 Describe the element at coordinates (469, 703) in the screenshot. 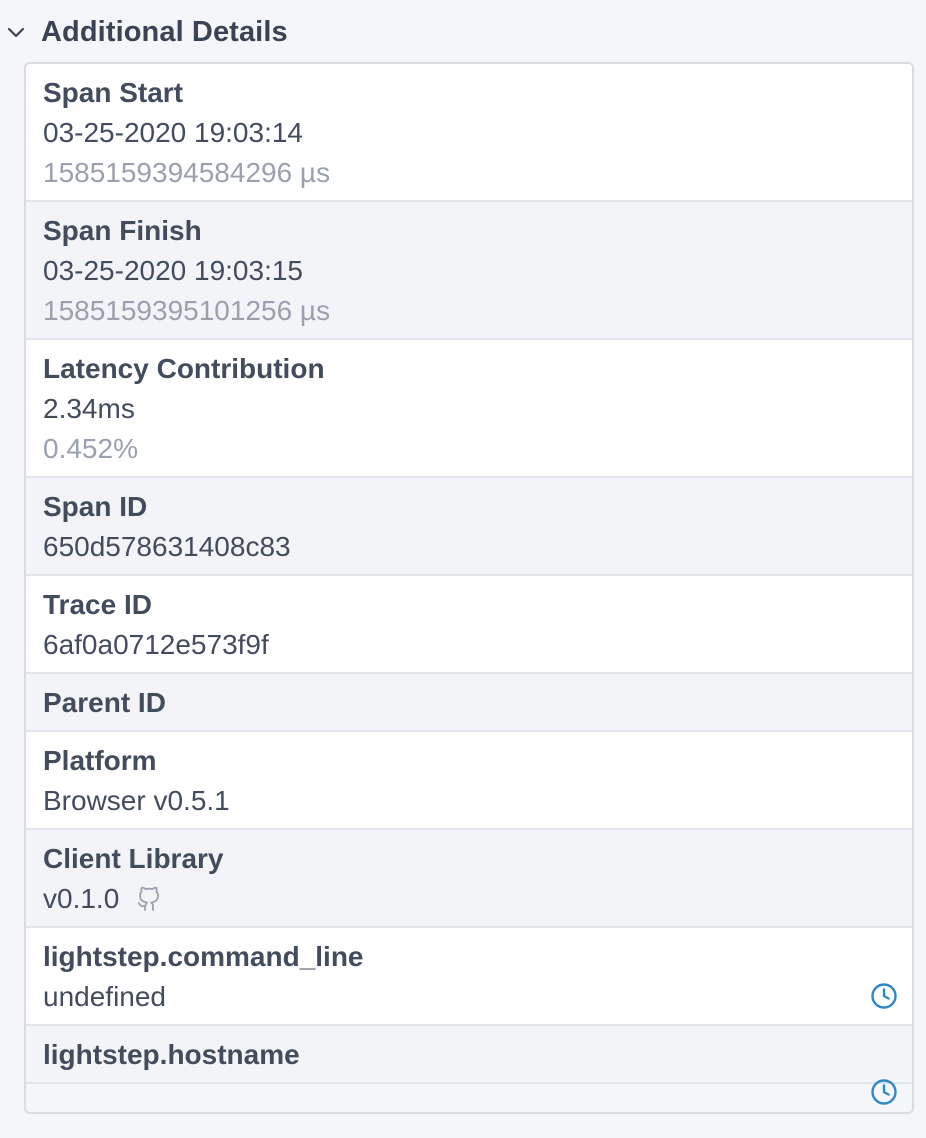

I see `detail-row-parent-id: Parent ID` at that location.